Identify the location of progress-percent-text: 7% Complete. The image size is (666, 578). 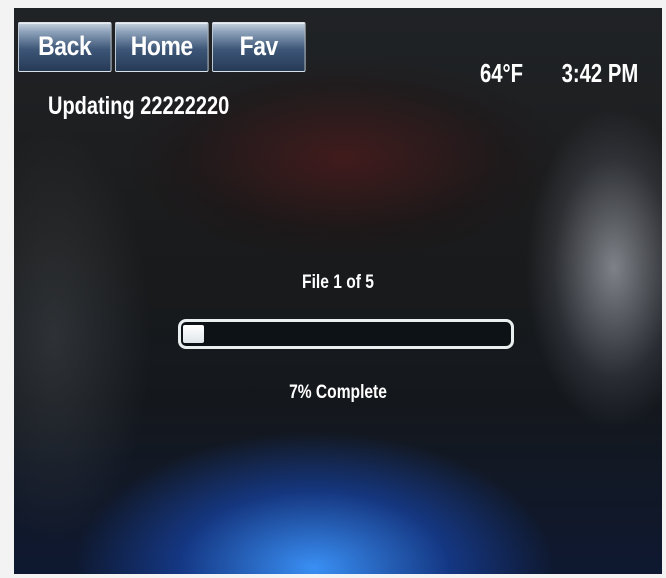
(338, 392).